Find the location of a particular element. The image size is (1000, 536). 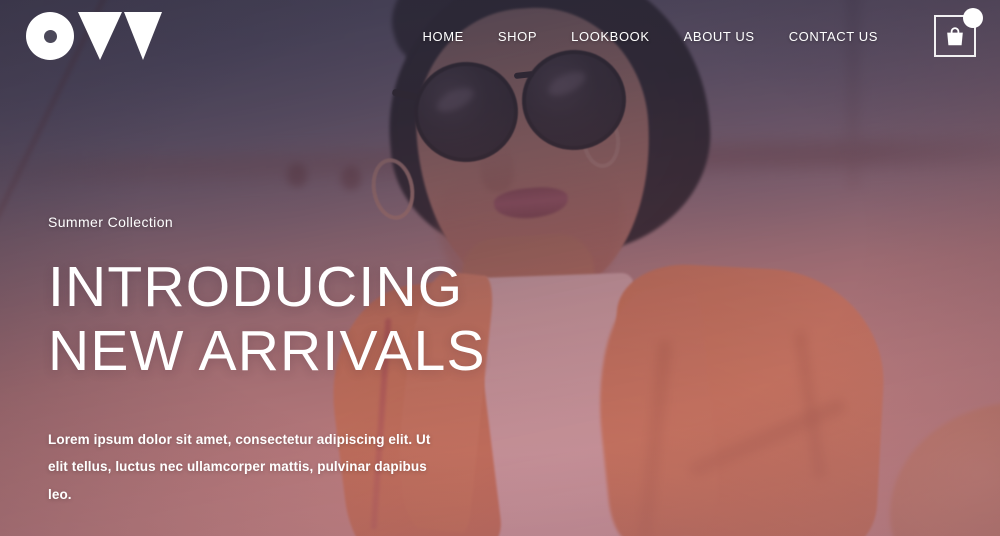

hero-headline: INTRODUCING NEW ARRIVALS is located at coordinates (288, 319).